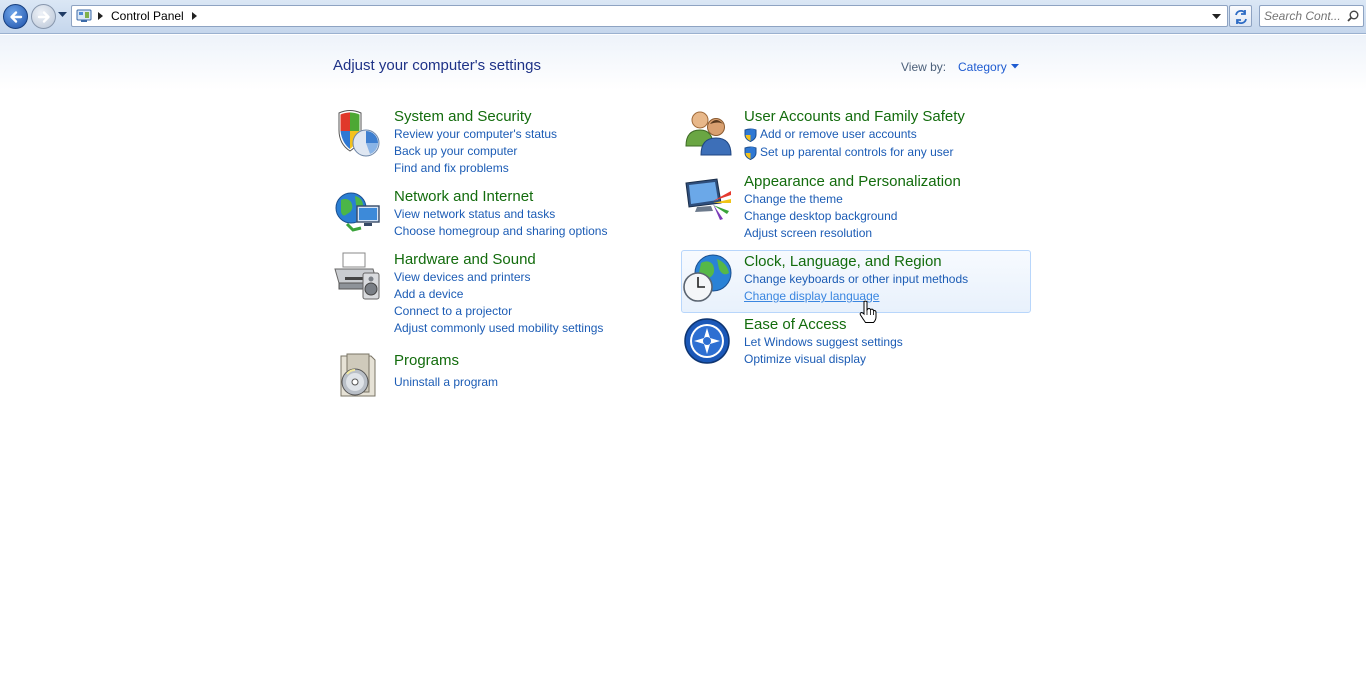  Describe the element at coordinates (62, 15) in the screenshot. I see `recent-pages-dropdown-icon` at that location.